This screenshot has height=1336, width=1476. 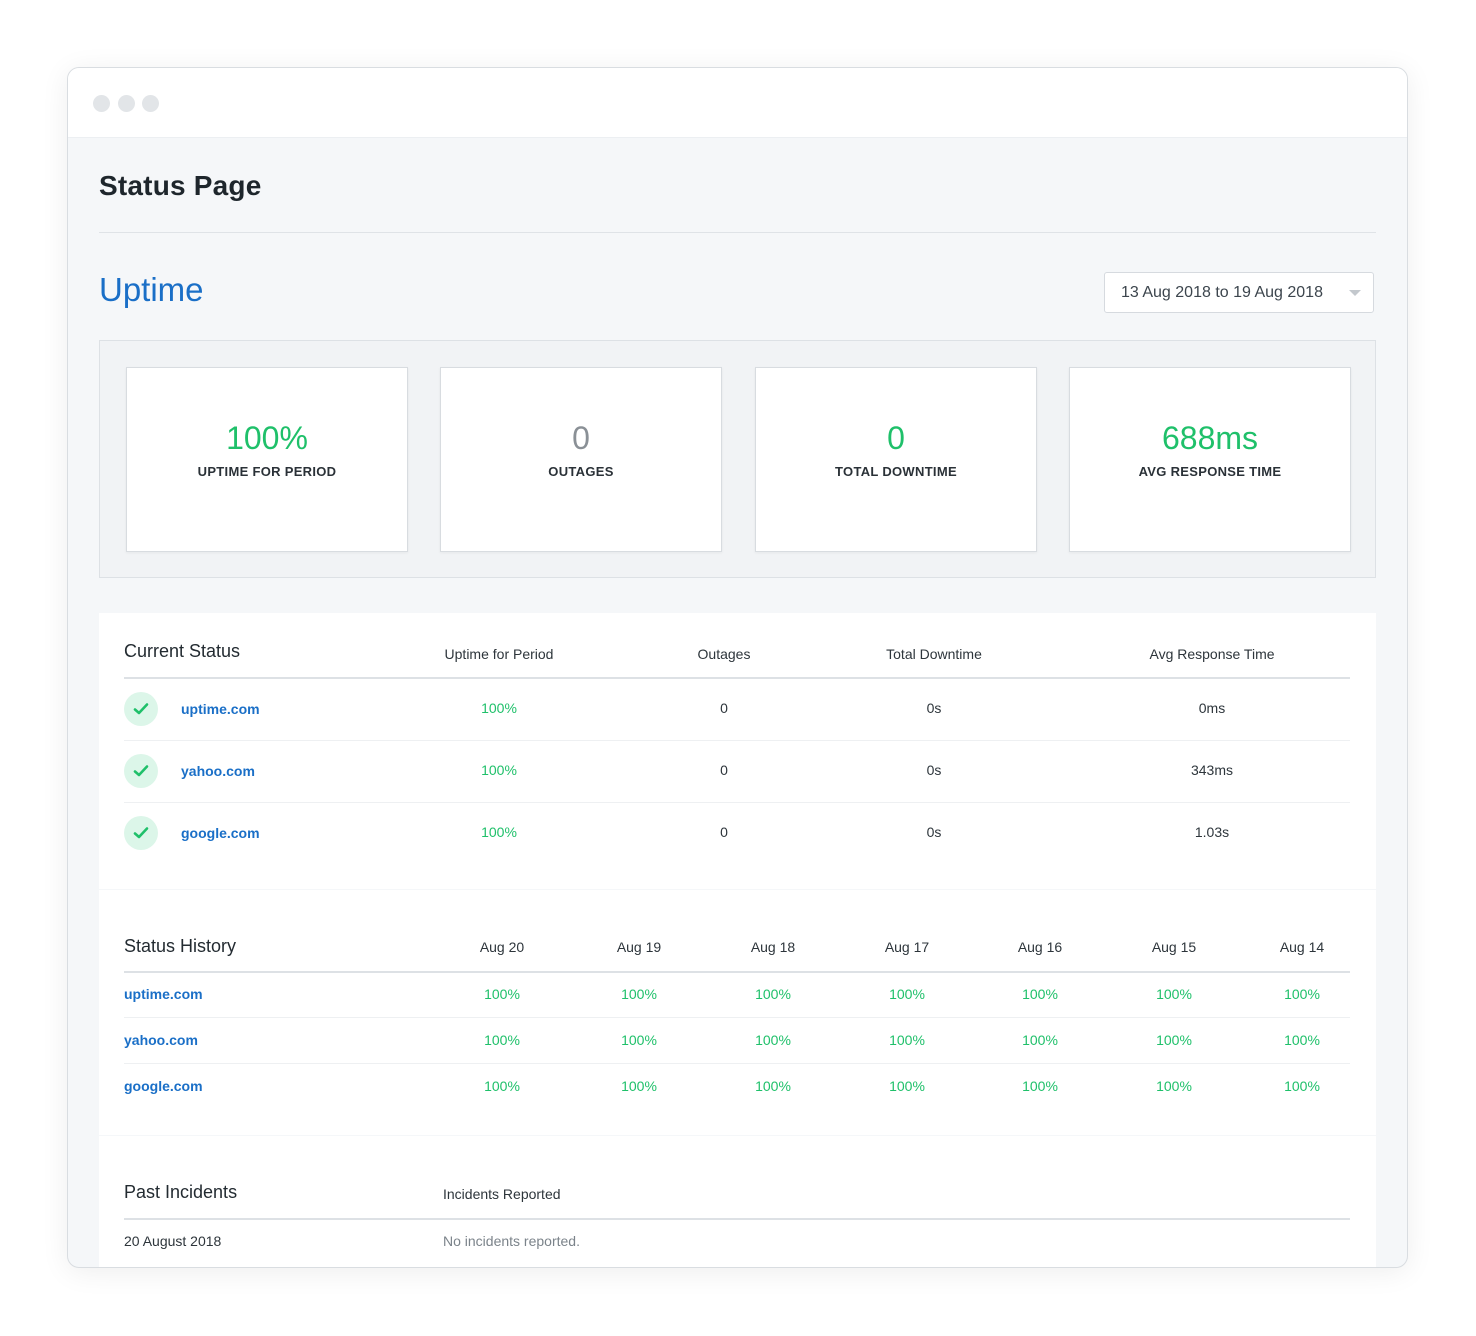 What do you see at coordinates (1222, 292) in the screenshot?
I see `date-range-value: 13 Aug 2018 to 19 Aug 2018` at bounding box center [1222, 292].